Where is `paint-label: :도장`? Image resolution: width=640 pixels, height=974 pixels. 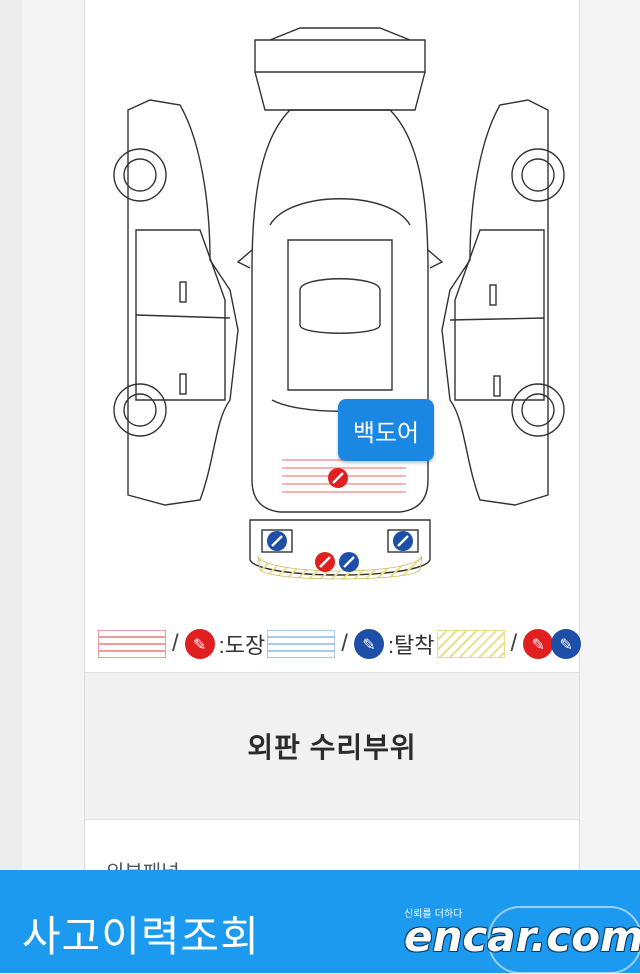 paint-label: :도장 is located at coordinates (242, 645).